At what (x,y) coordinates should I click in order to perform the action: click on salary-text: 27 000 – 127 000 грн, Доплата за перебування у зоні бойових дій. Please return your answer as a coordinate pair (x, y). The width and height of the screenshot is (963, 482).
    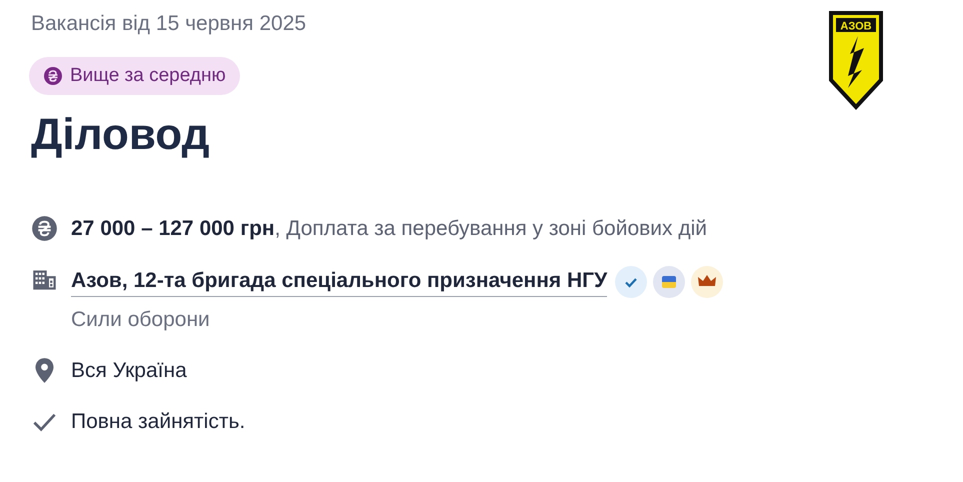
    Looking at the image, I should click on (389, 229).